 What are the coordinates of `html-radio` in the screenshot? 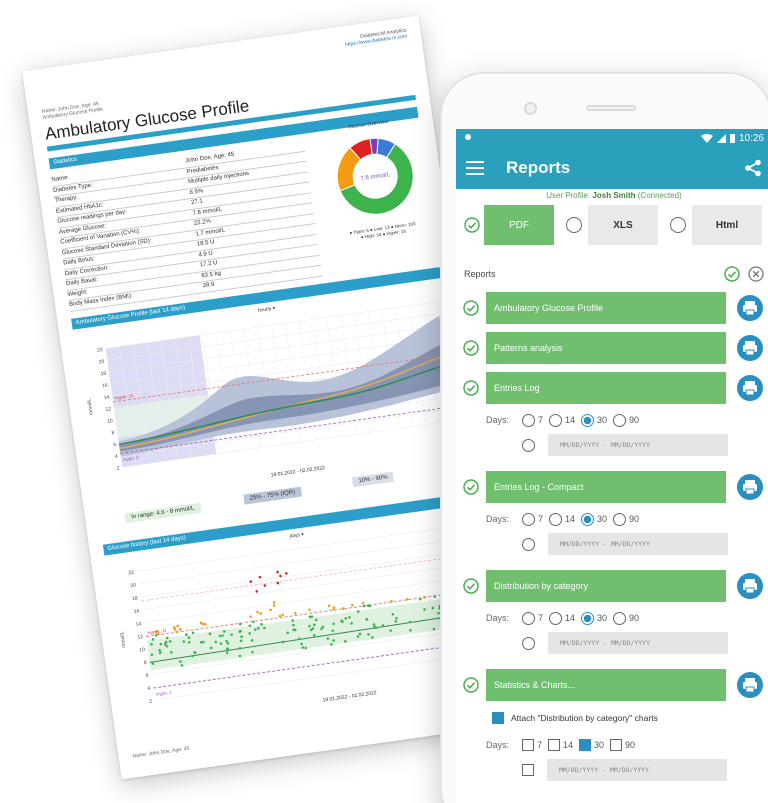 It's located at (678, 225).